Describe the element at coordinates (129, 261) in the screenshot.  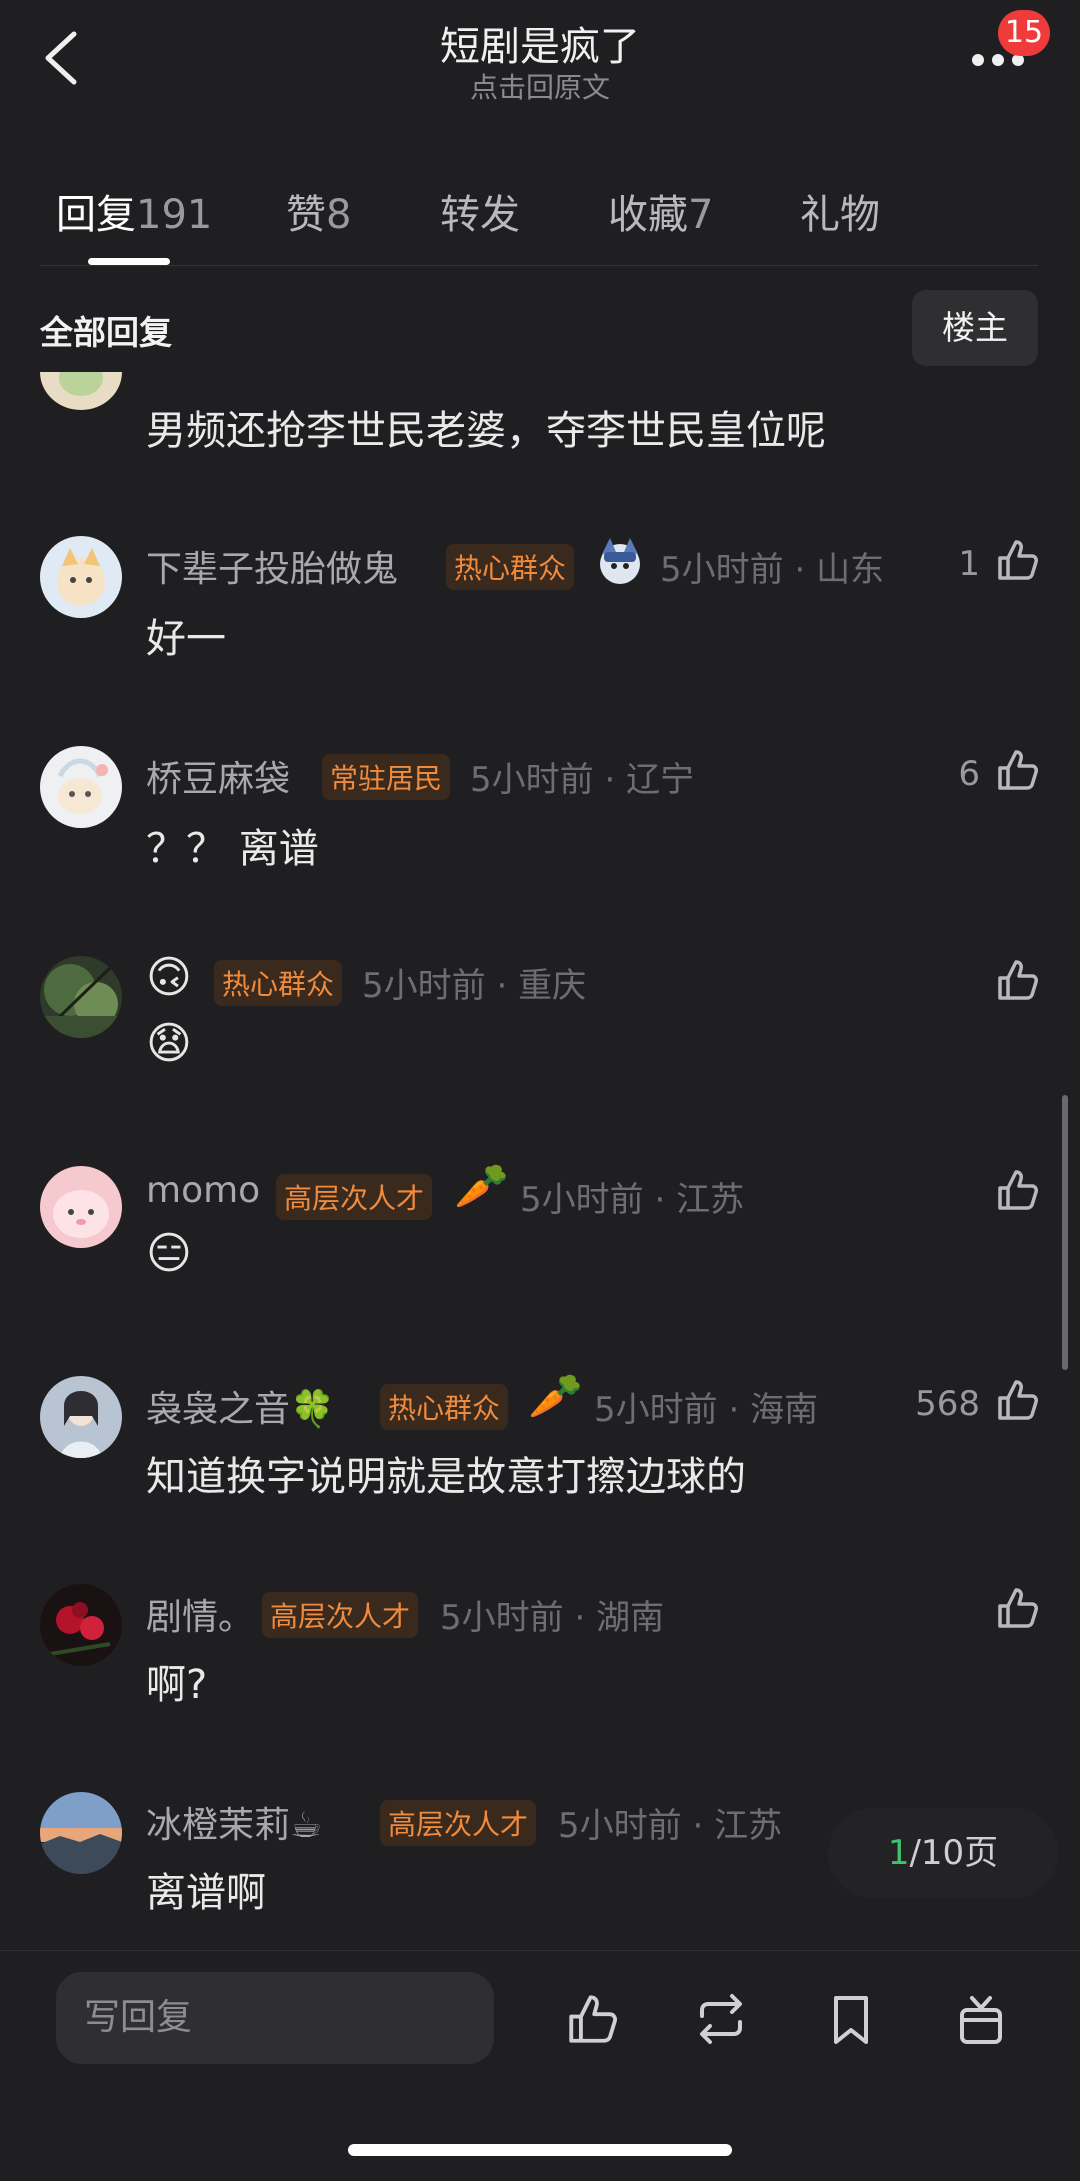
I see `active-tab-indicator` at that location.